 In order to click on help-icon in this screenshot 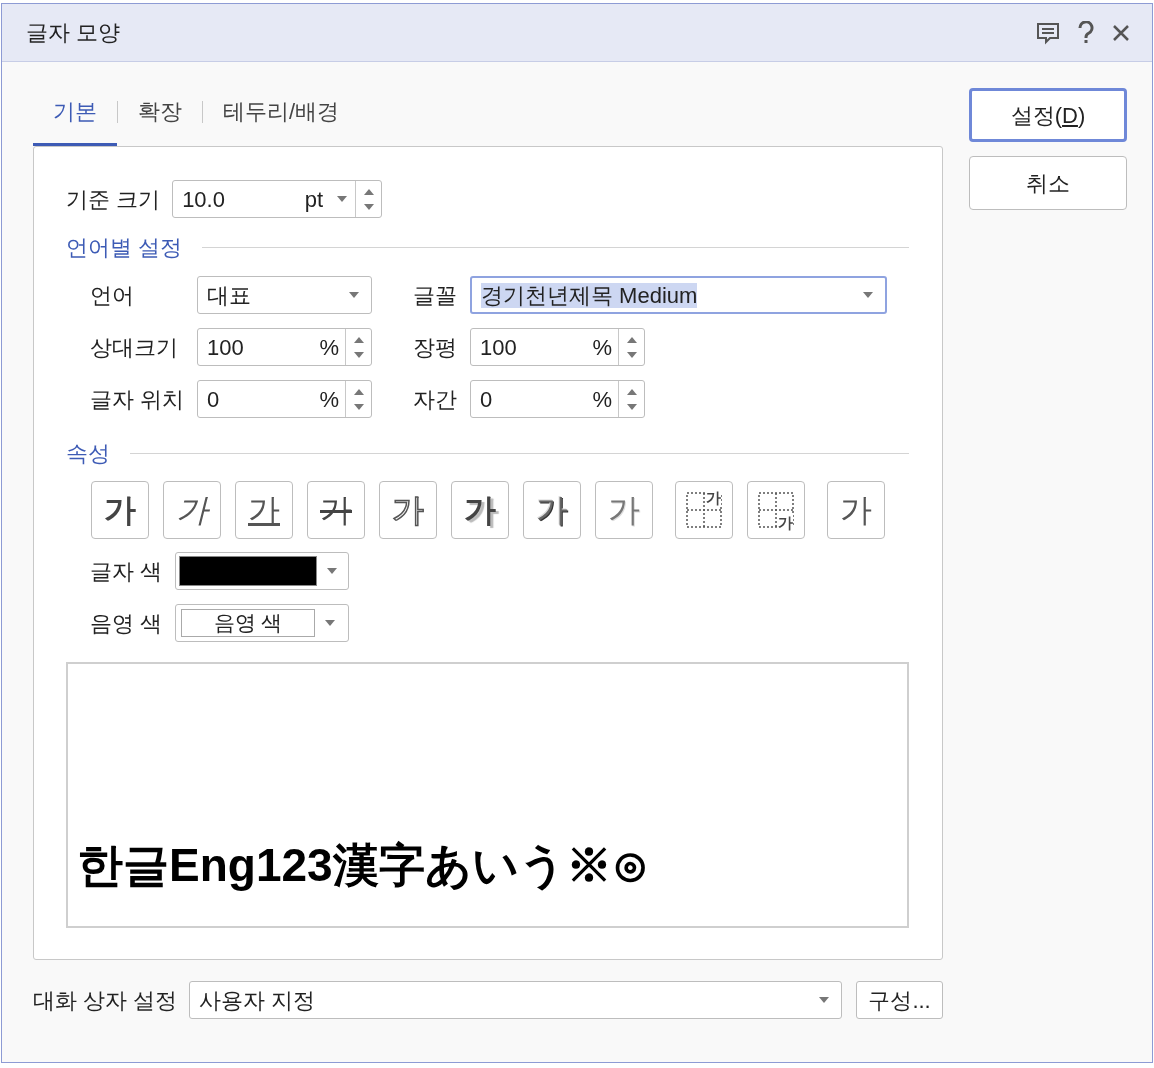, I will do `click(1086, 32)`.